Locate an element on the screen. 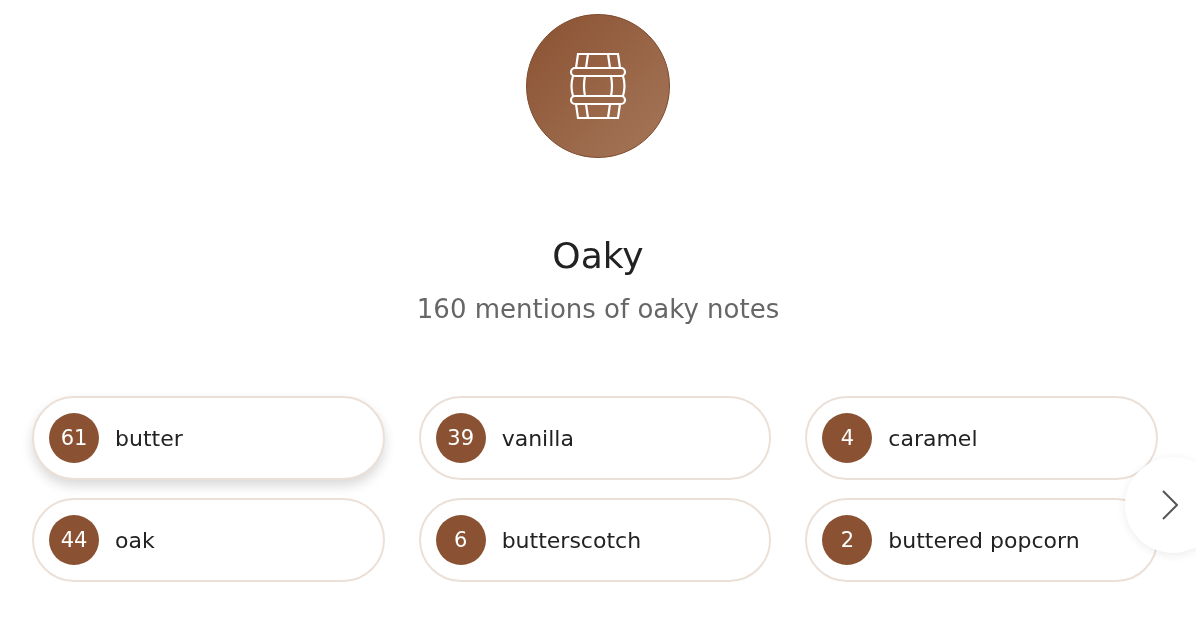 This screenshot has width=1196, height=622. mention-count: 39 is located at coordinates (460, 438).